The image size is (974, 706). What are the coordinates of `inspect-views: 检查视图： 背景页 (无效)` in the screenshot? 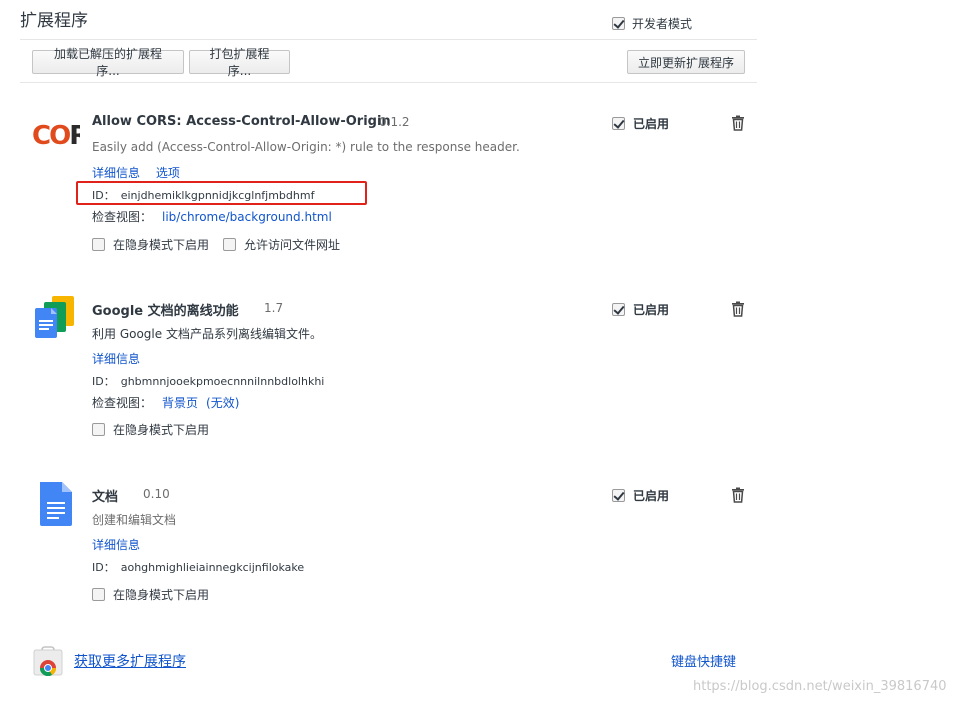 It's located at (165, 402).